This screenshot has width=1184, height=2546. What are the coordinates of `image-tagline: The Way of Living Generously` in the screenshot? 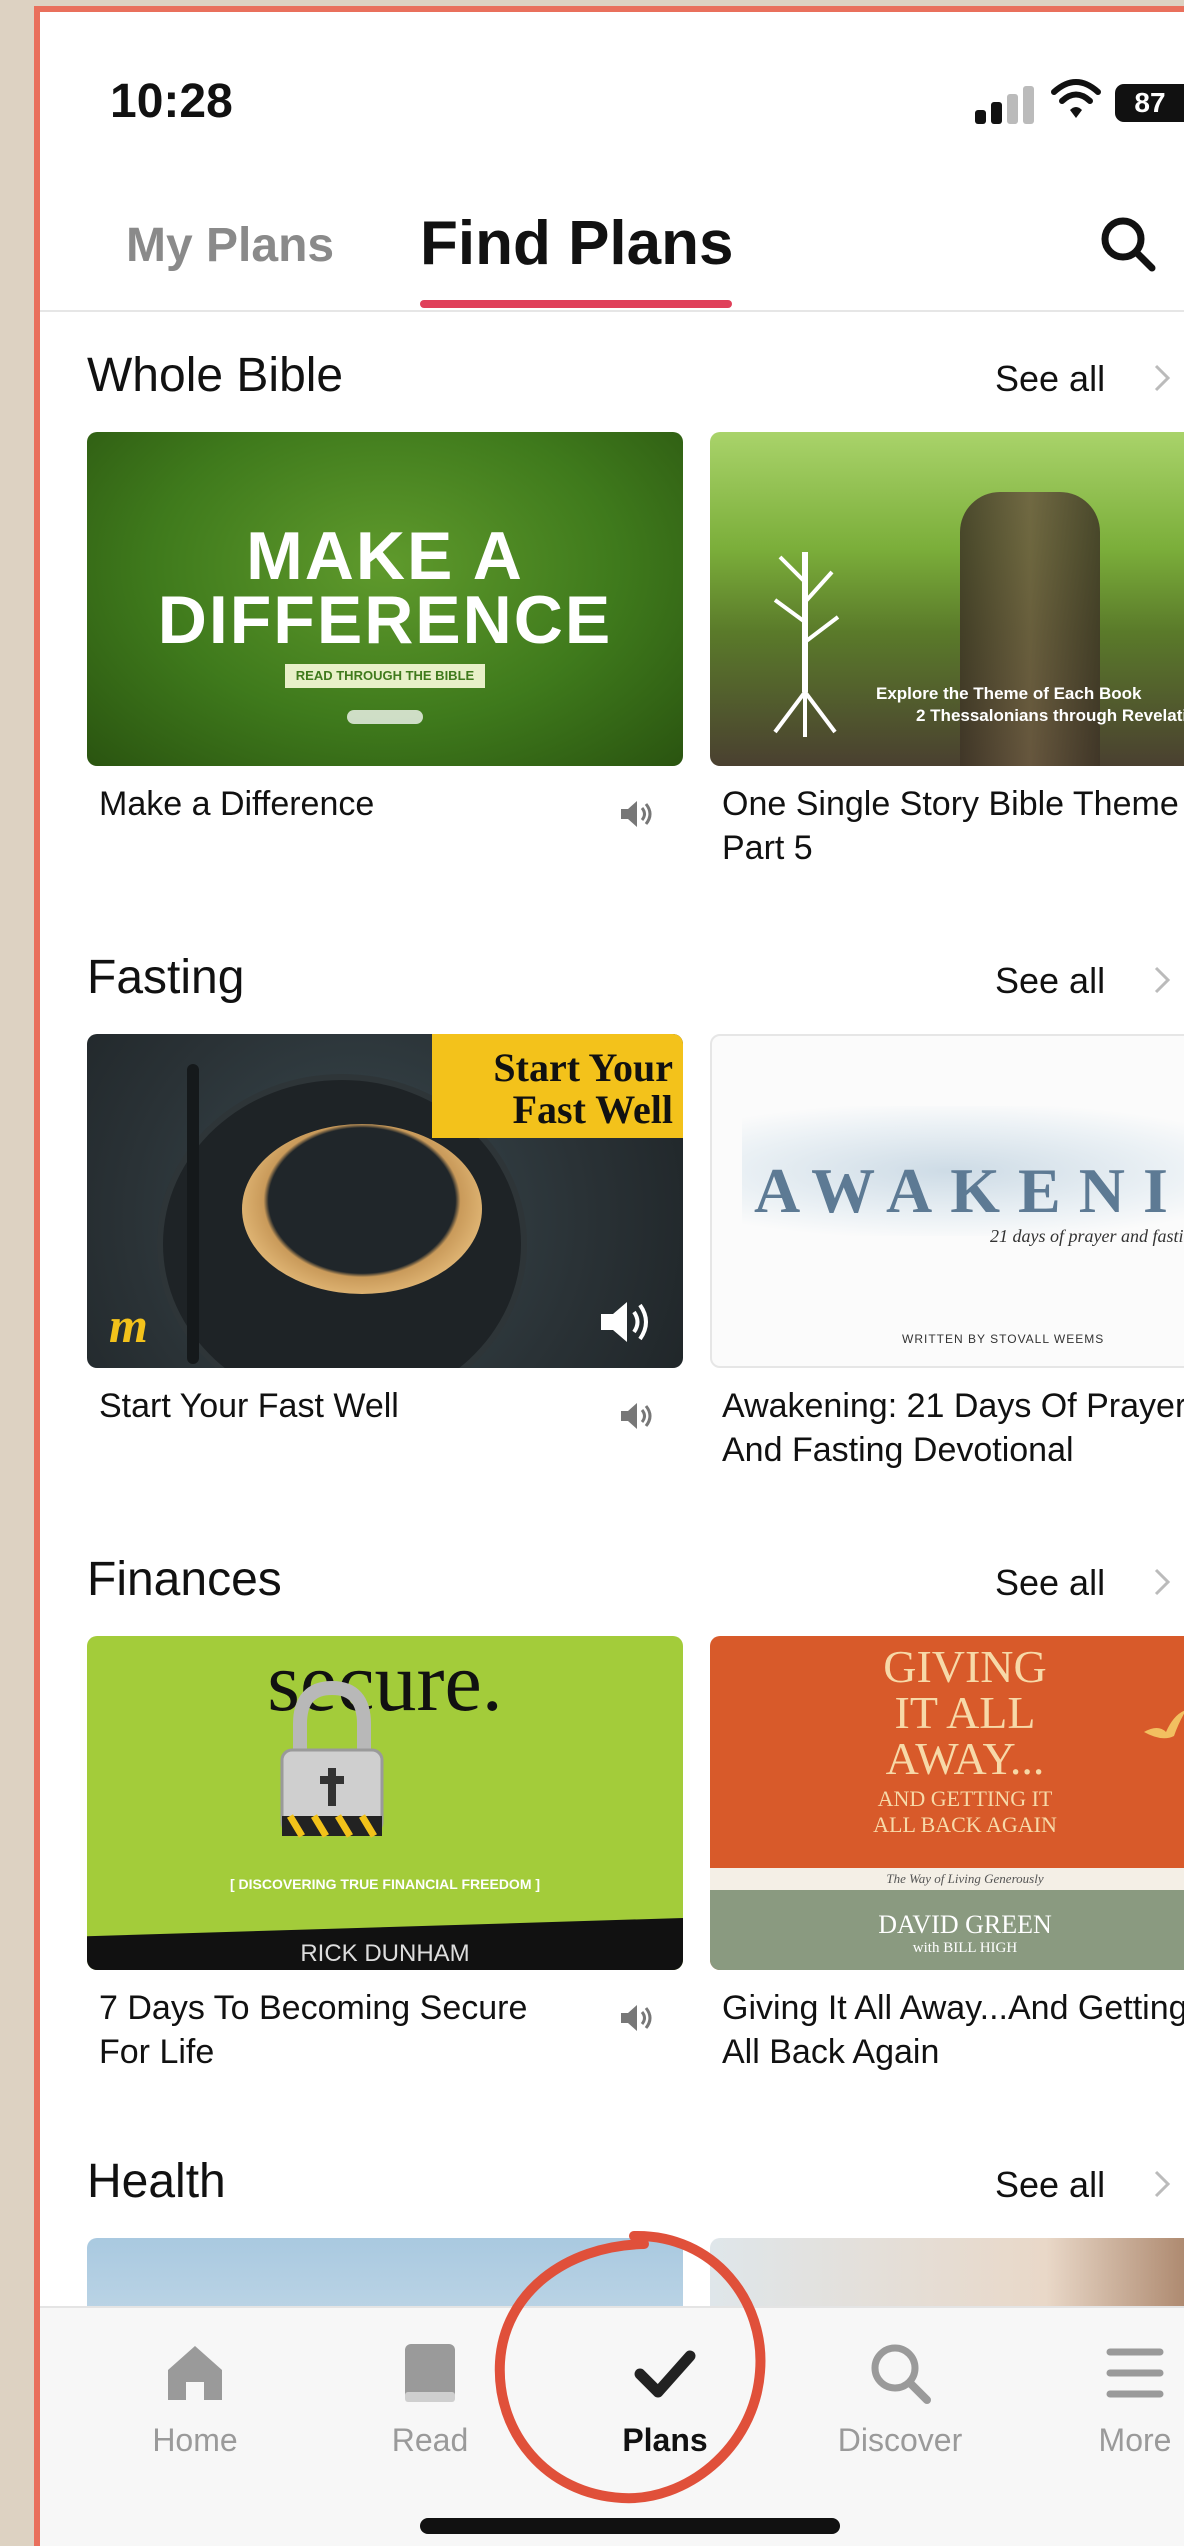 It's located at (965, 1878).